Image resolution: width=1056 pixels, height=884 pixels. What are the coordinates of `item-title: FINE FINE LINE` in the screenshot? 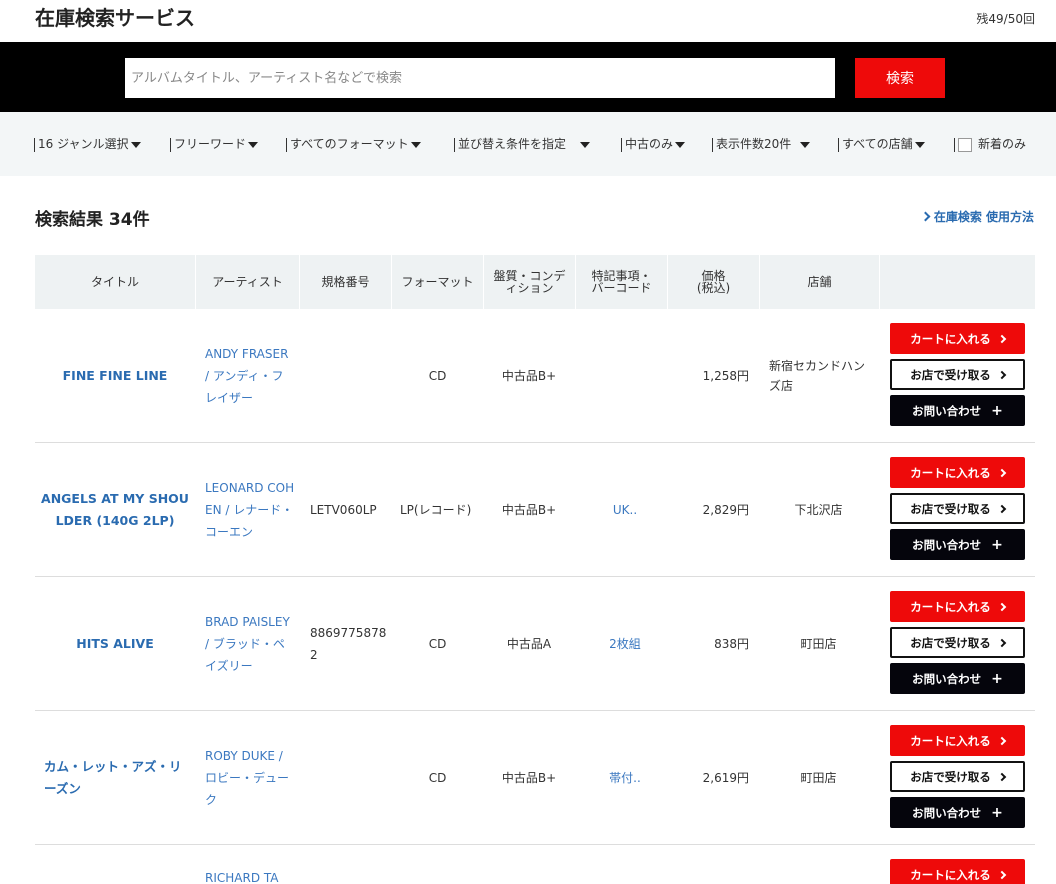 It's located at (115, 375).